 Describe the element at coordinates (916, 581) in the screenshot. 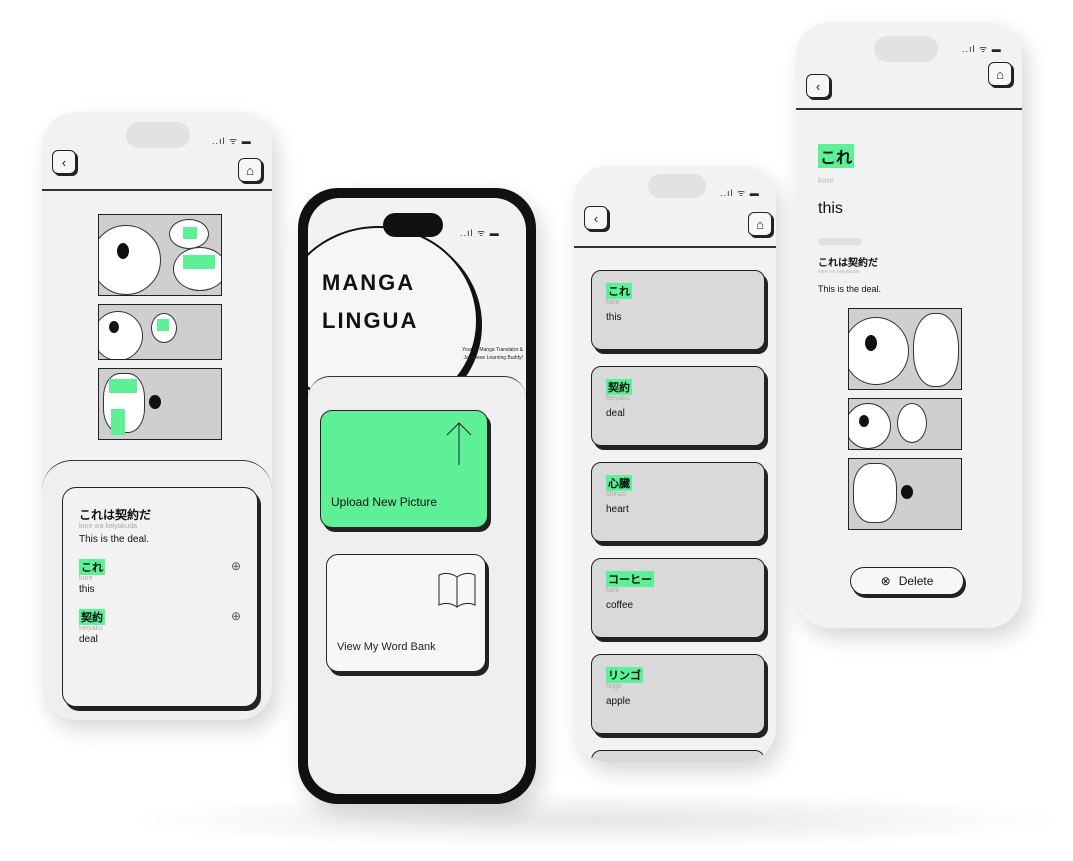

I see `delete-label: Delete` at that location.